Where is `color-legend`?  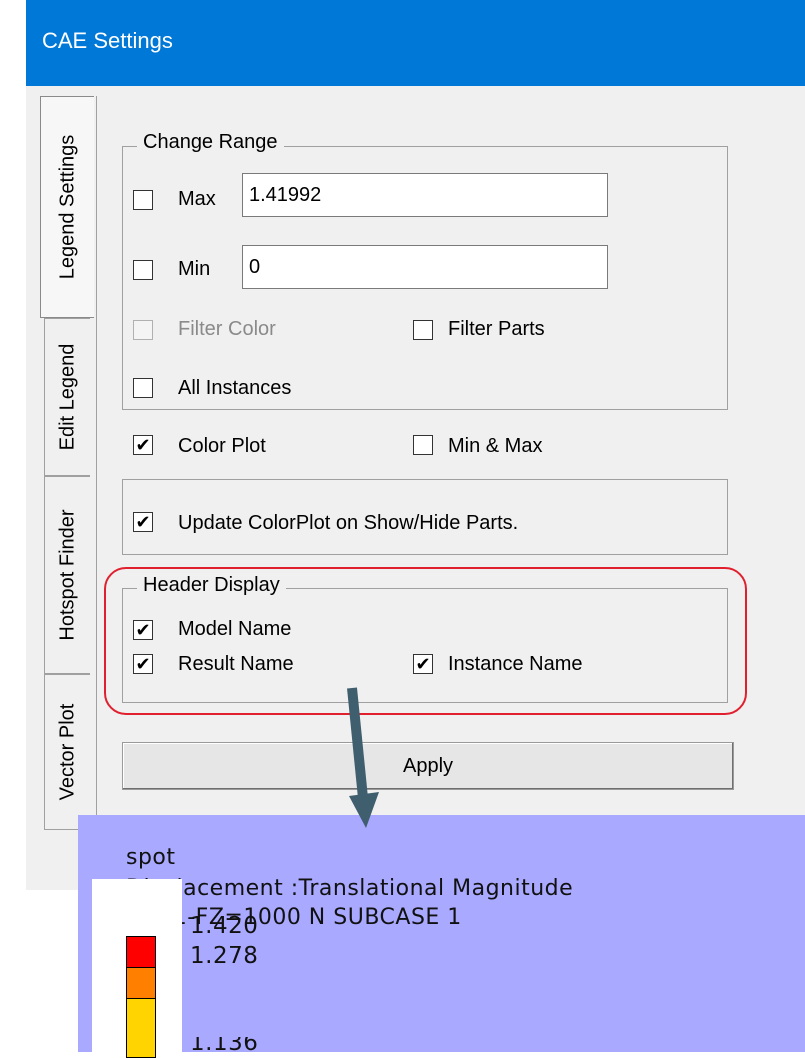 color-legend is located at coordinates (137, 968).